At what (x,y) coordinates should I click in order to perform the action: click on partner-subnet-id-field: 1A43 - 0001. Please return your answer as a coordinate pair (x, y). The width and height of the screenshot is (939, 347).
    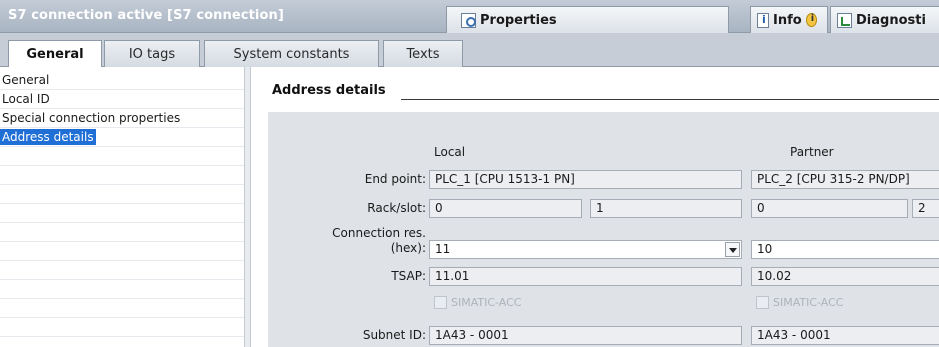
    Looking at the image, I should click on (845, 335).